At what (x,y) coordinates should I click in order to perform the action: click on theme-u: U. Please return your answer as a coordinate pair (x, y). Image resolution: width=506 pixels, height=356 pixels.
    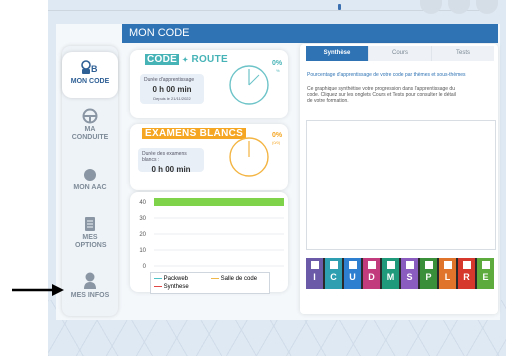
    Looking at the image, I should click on (352, 273).